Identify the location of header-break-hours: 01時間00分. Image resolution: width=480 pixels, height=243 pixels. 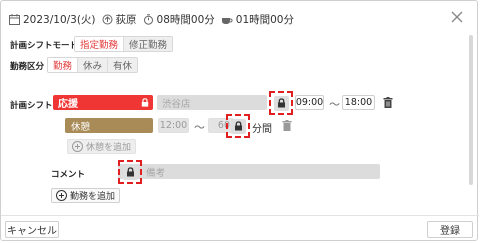
(264, 19).